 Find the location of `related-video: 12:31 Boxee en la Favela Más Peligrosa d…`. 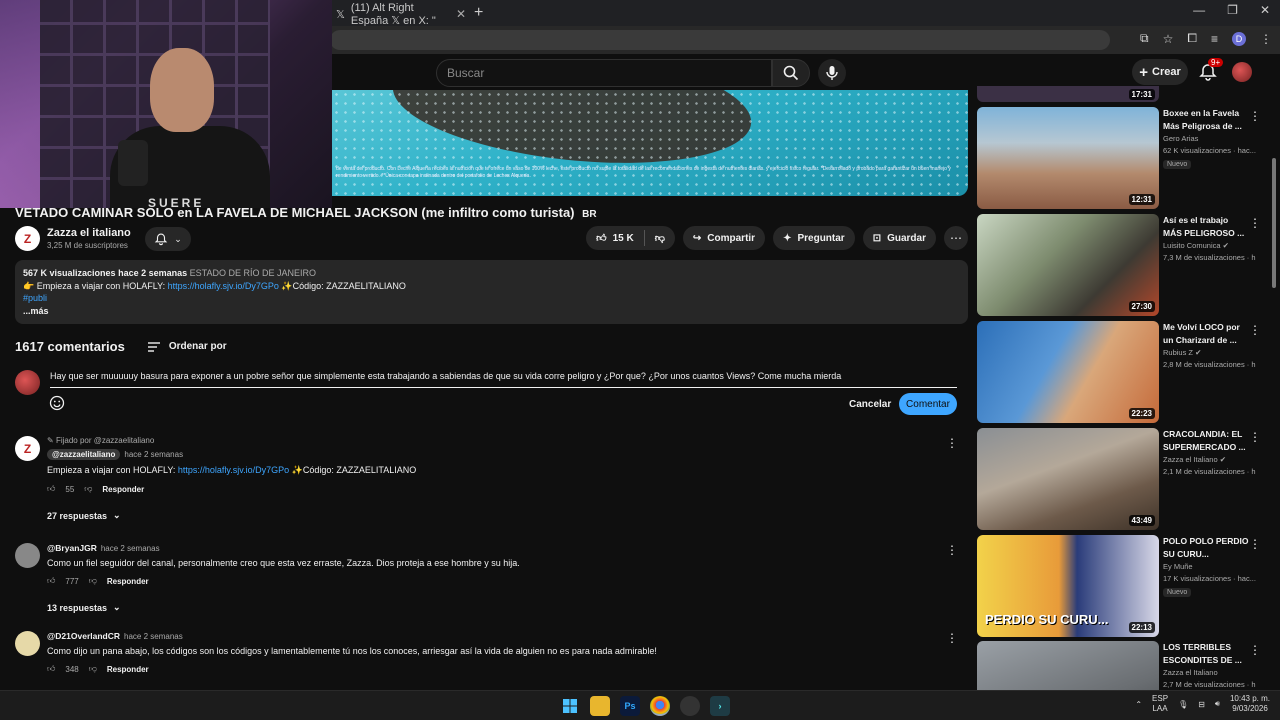

related-video: 12:31 Boxee en la Favela Más Peligrosa d… is located at coordinates (1122, 158).